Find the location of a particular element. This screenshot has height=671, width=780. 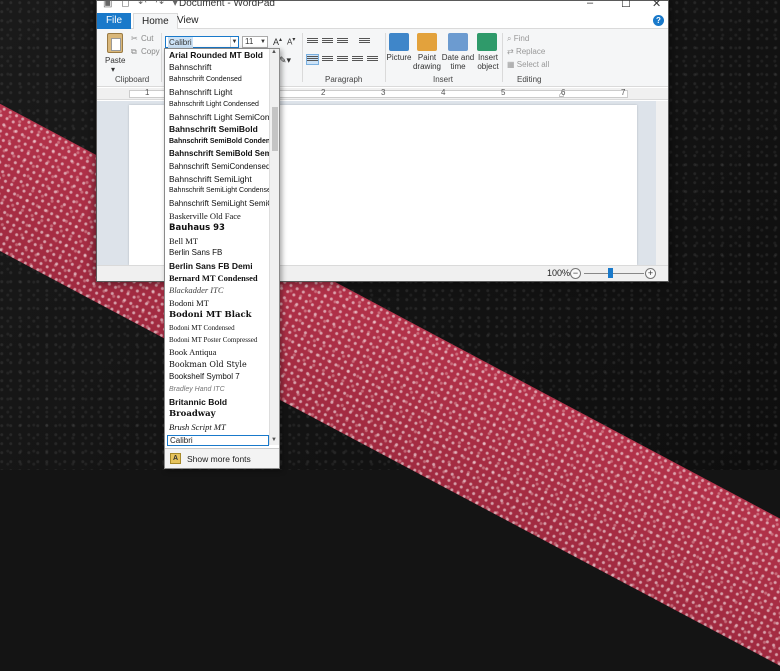

paint-drawing-icon is located at coordinates (427, 42).